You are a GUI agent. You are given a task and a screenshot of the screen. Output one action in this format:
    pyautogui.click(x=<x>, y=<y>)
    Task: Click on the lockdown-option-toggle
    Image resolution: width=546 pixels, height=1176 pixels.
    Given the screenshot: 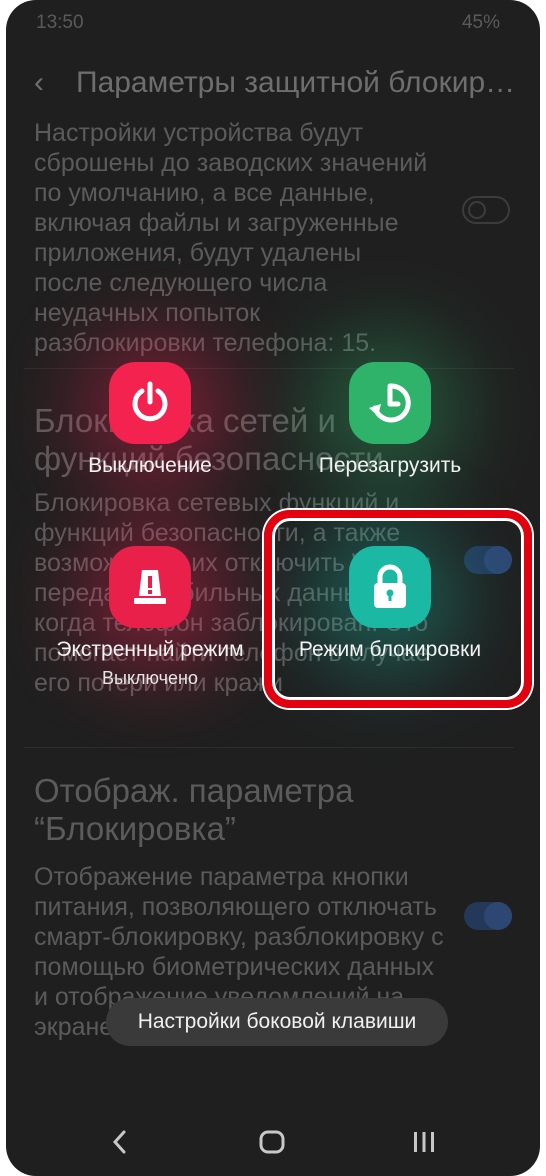 What is the action you would take?
    pyautogui.click(x=488, y=916)
    